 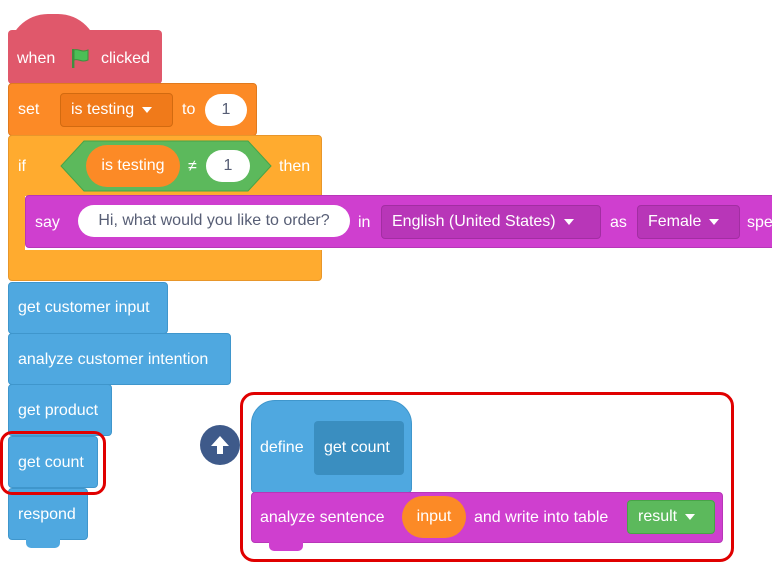 What do you see at coordinates (22, 166) in the screenshot?
I see `if-label: if` at bounding box center [22, 166].